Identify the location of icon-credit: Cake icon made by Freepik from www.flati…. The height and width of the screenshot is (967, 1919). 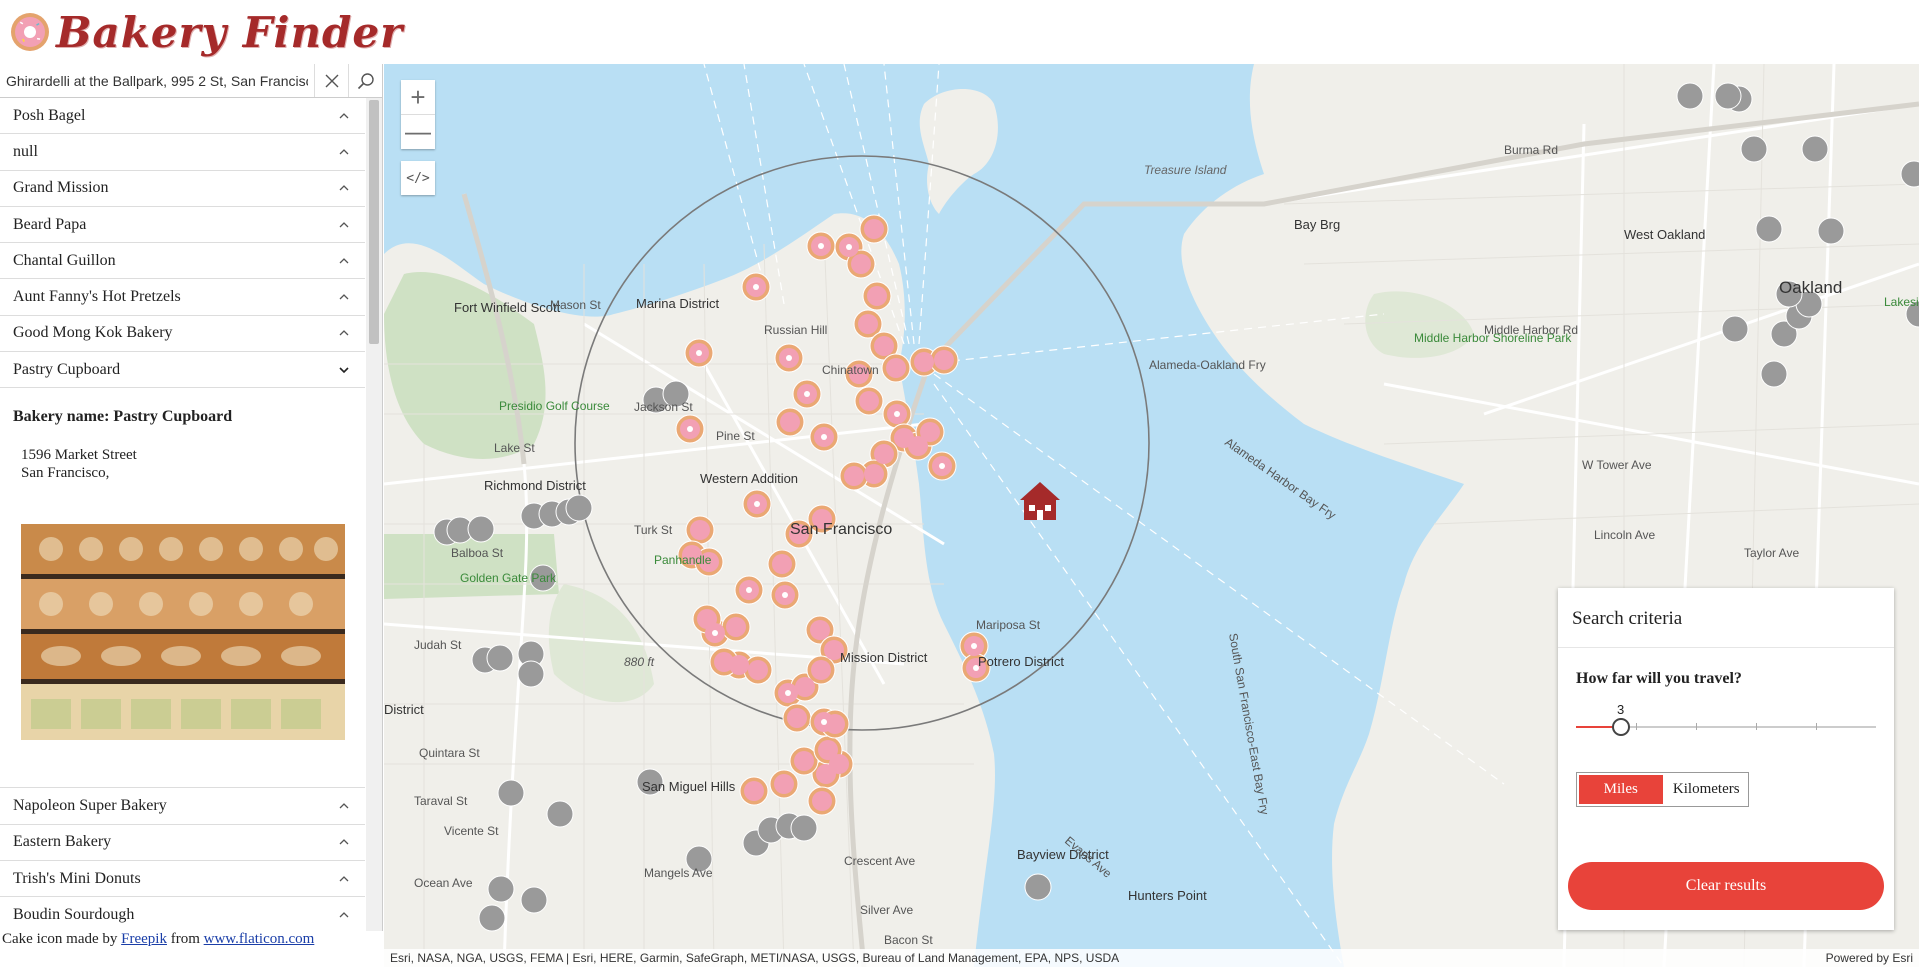
(191, 940).